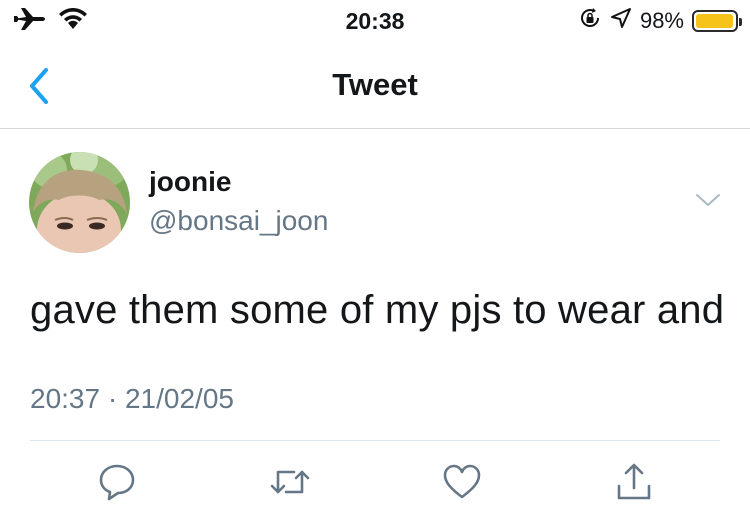 This screenshot has height=526, width=750. I want to click on like-button, so click(462, 482).